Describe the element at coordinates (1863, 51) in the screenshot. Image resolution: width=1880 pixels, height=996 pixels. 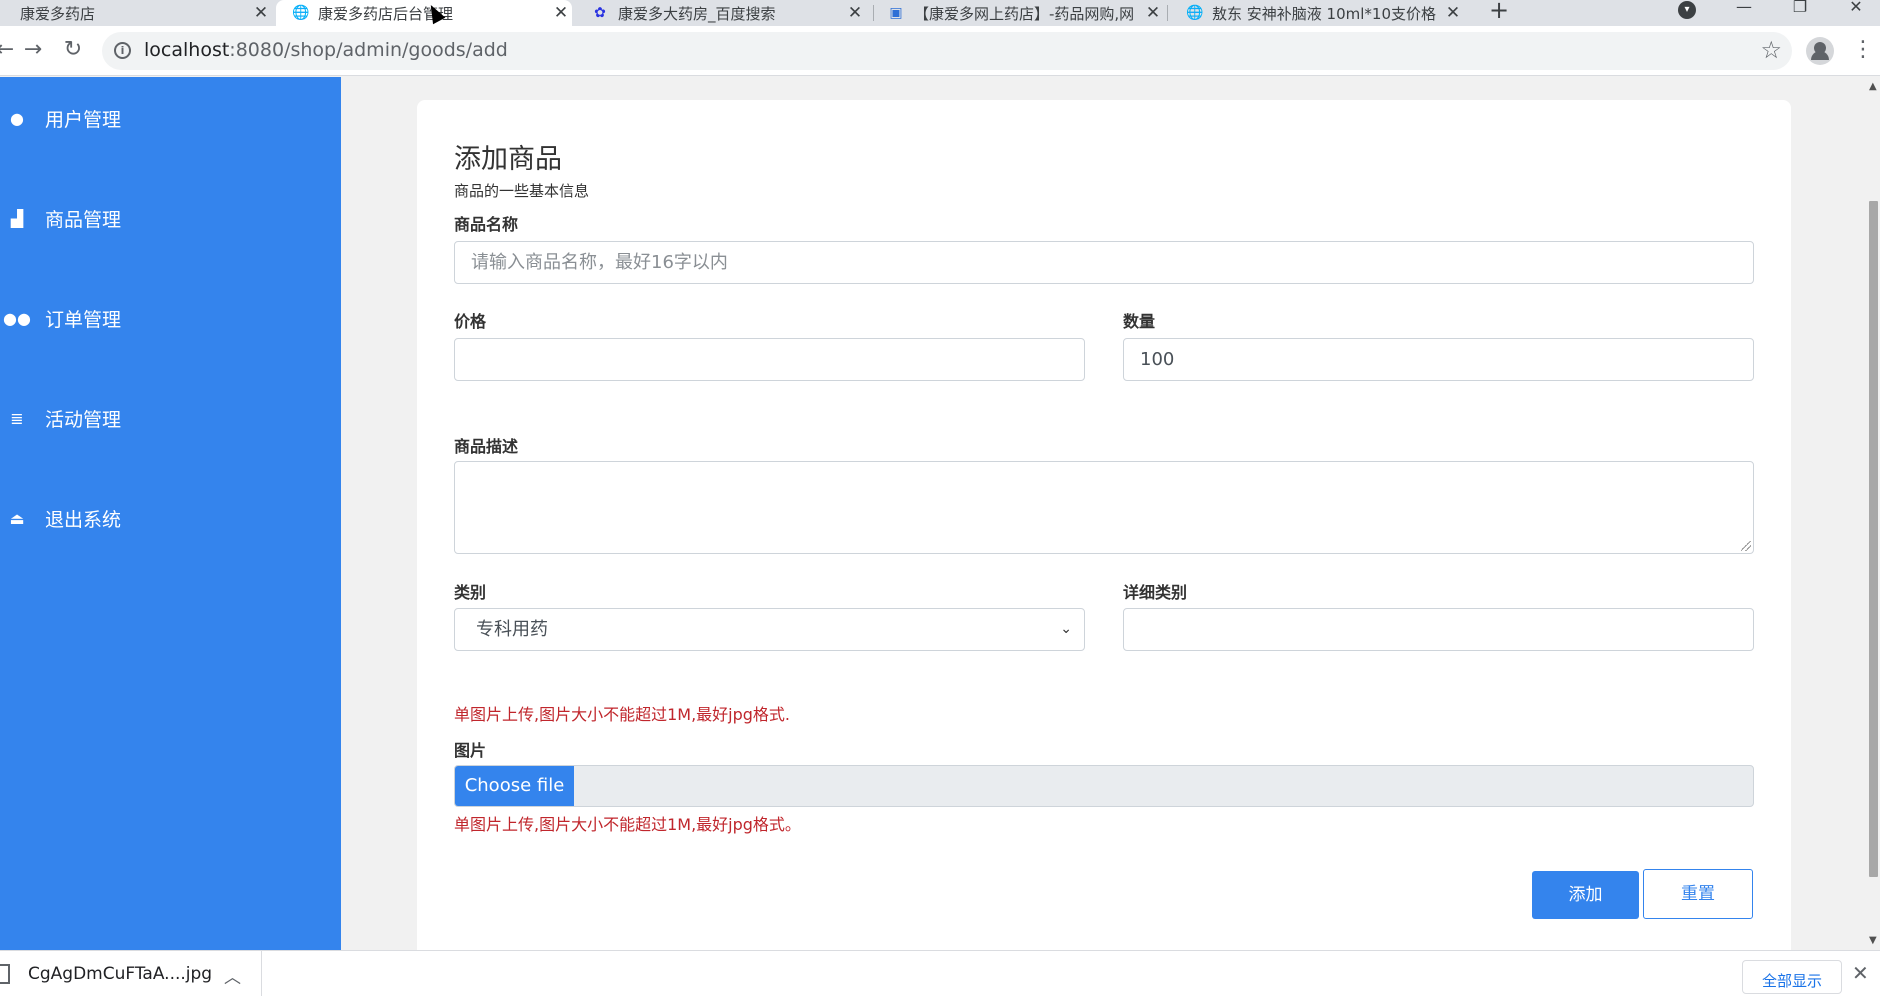
I see `browser-menu-icon: ⋮` at that location.